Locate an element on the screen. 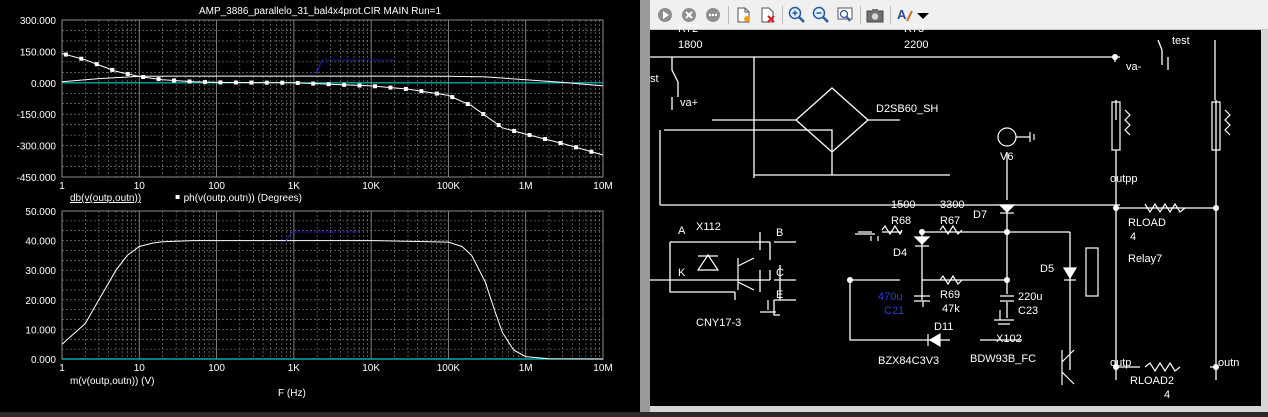 The image size is (1268, 417). label-r69-value: 47k is located at coordinates (951, 309).